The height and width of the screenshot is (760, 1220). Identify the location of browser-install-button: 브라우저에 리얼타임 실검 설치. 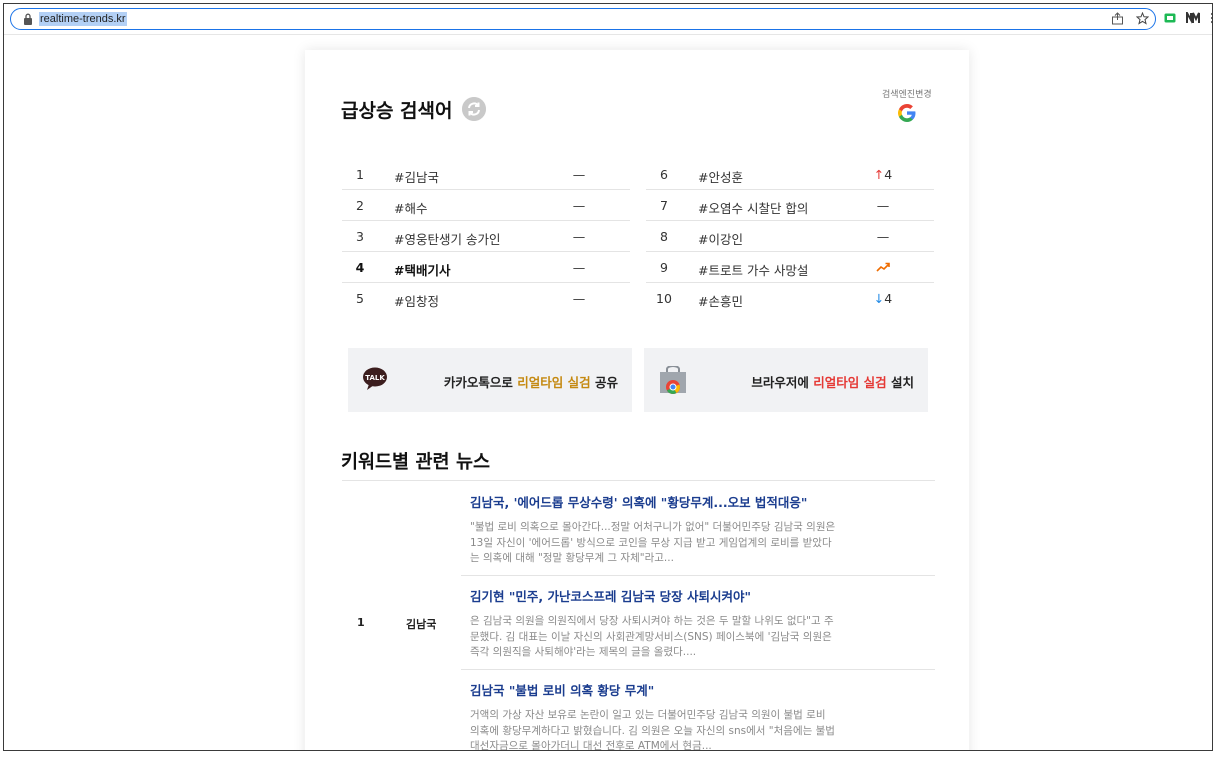
(786, 380).